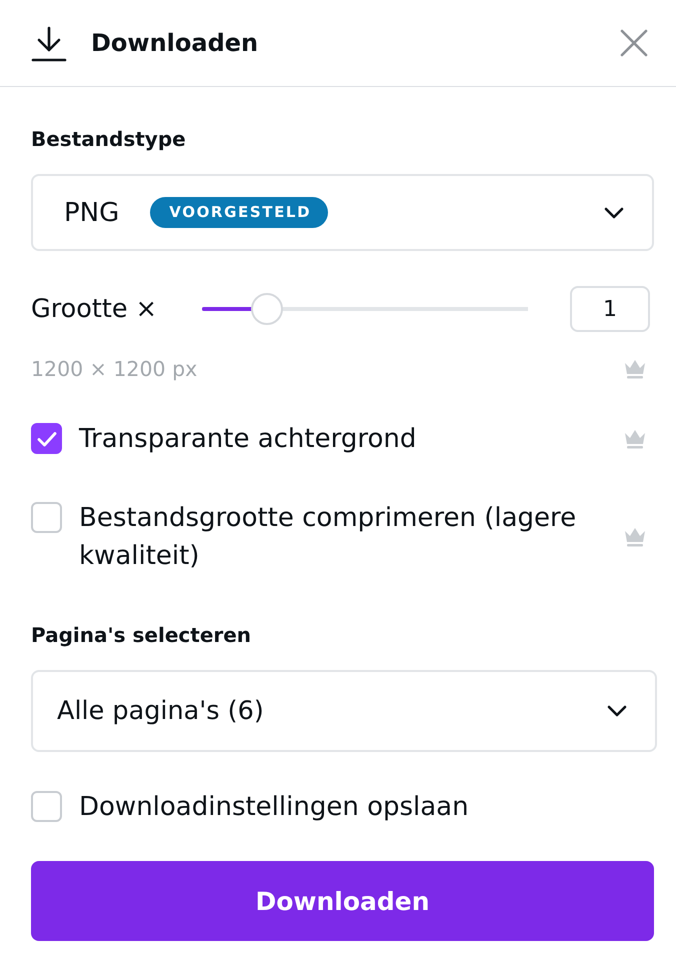 This screenshot has height=964, width=676. What do you see at coordinates (49, 44) in the screenshot?
I see `download-icon` at bounding box center [49, 44].